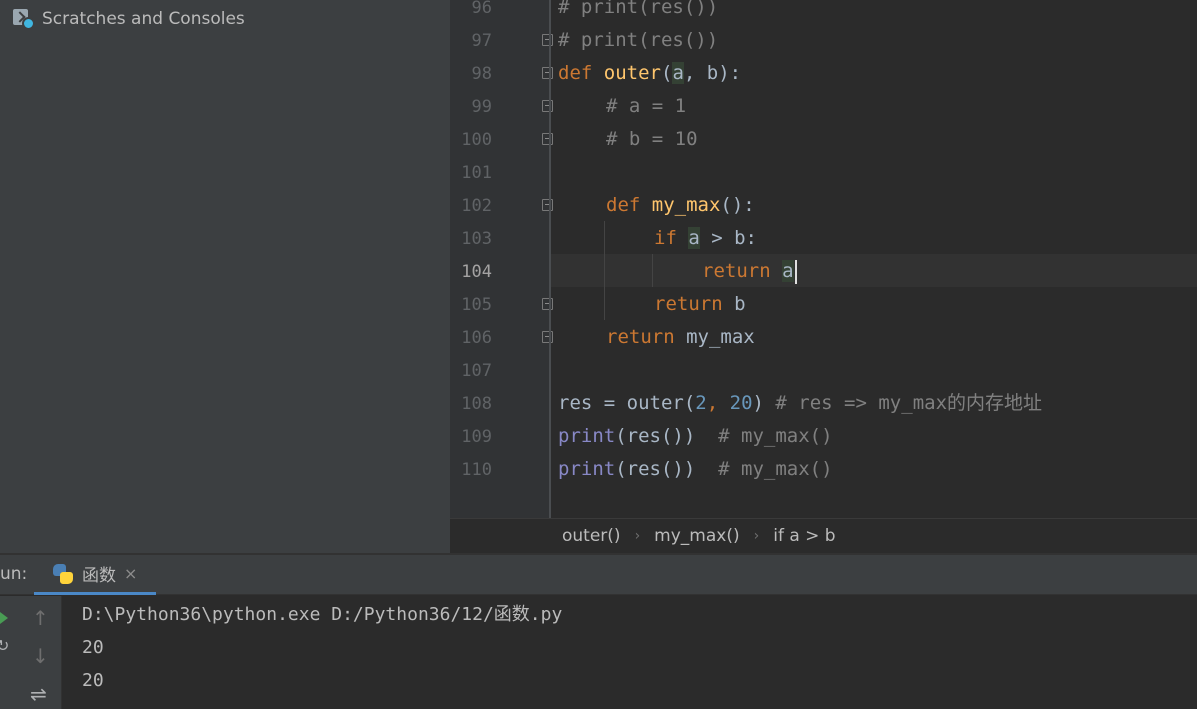 The image size is (1197, 709). What do you see at coordinates (24, 19) in the screenshot?
I see `scratches-icon` at bounding box center [24, 19].